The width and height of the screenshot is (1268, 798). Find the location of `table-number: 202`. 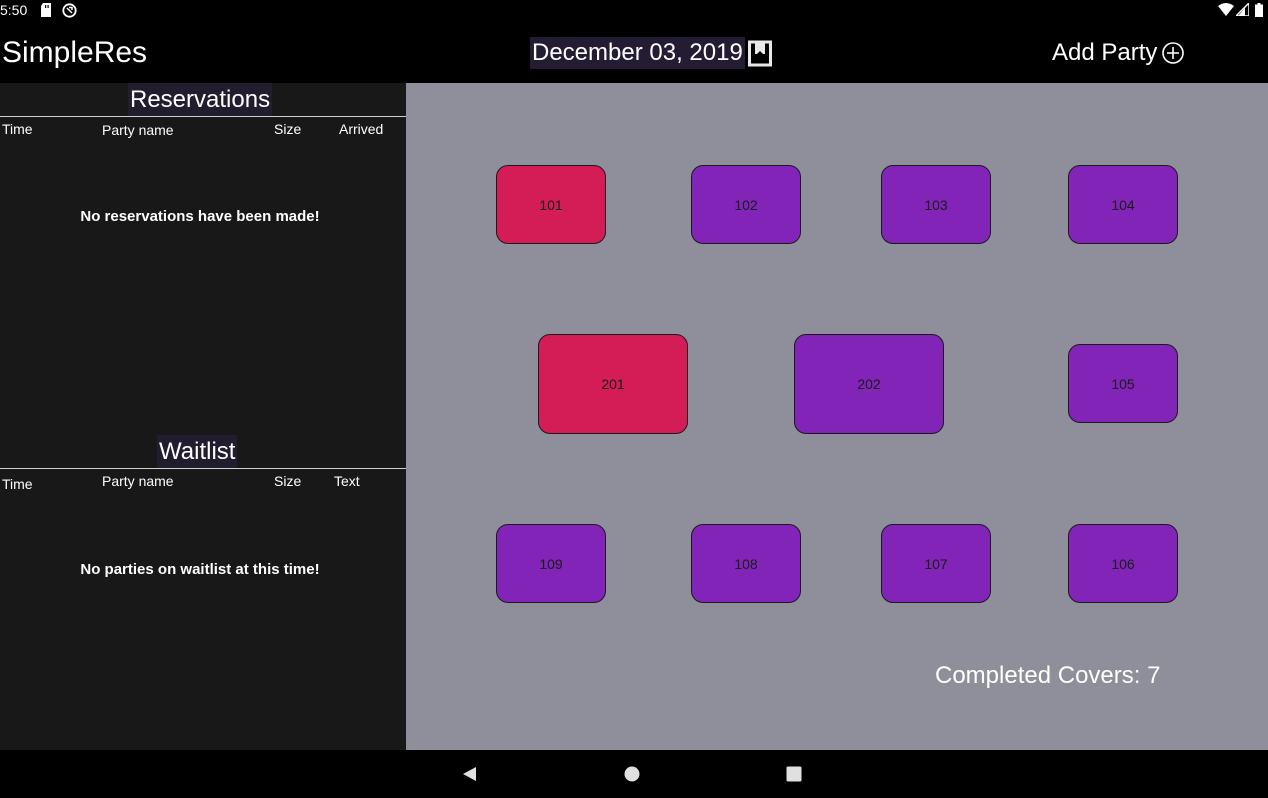

table-number: 202 is located at coordinates (869, 384).